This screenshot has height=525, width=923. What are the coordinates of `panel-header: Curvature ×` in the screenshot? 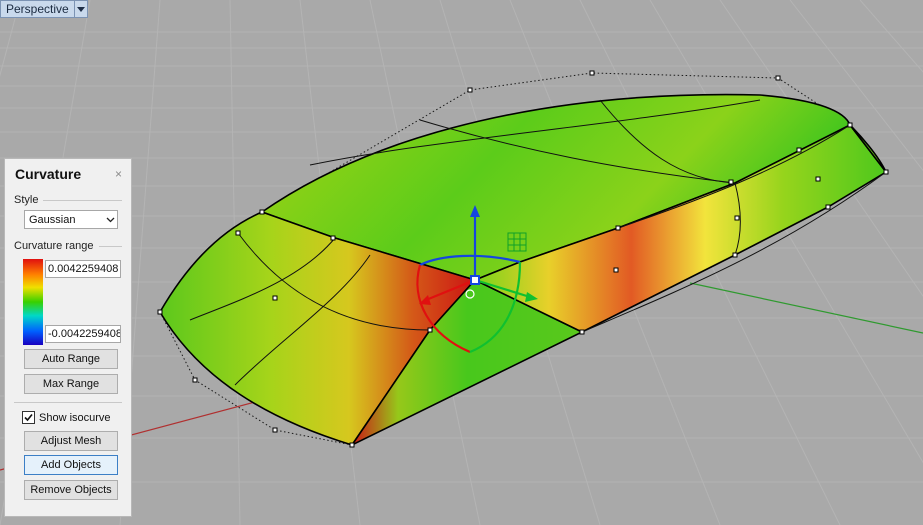 It's located at (68, 174).